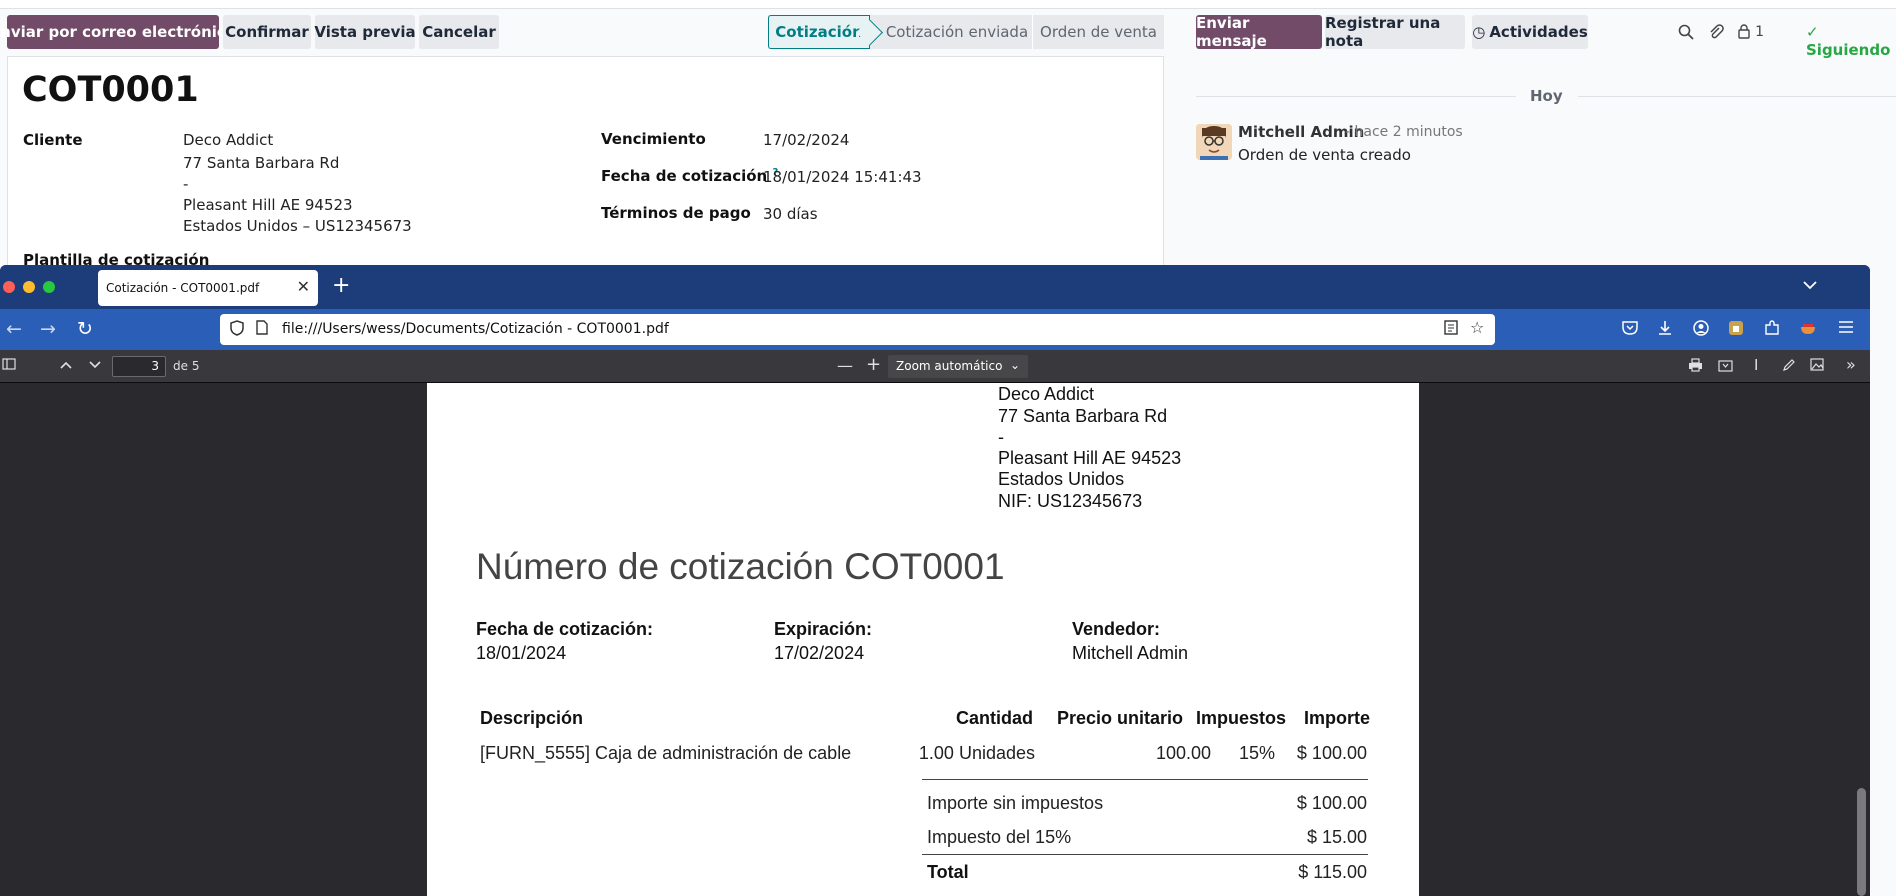  I want to click on check-icon: ✓, so click(1812, 32).